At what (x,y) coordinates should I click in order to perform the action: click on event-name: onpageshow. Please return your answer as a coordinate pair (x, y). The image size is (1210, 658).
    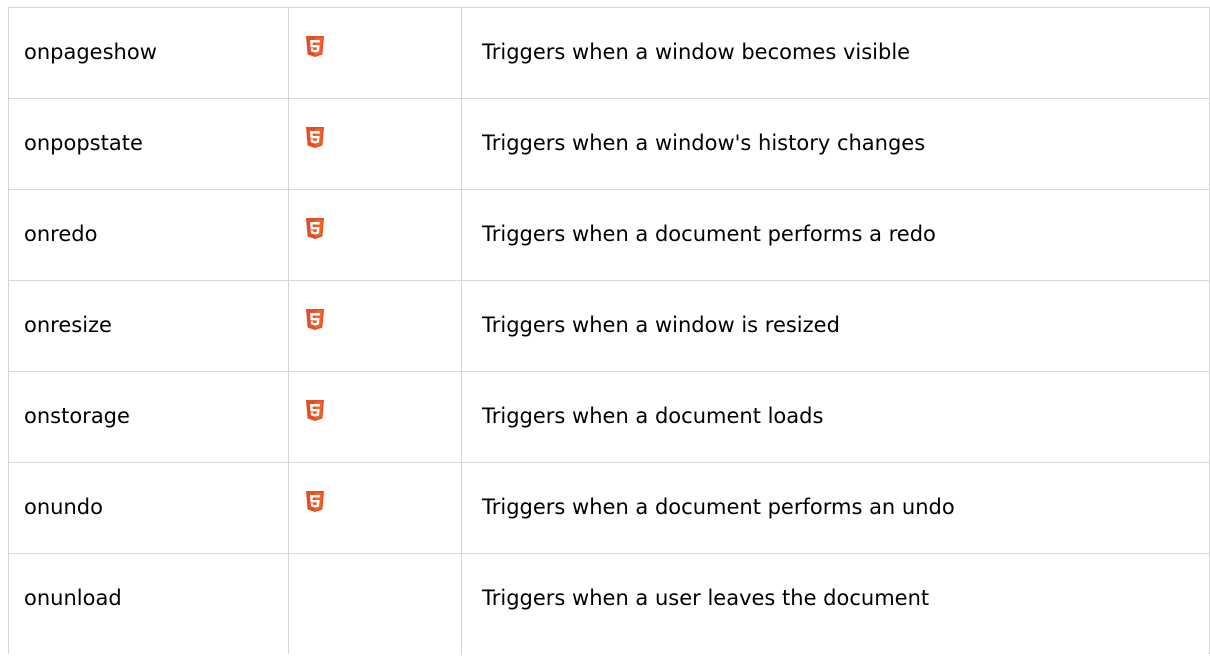
    Looking at the image, I should click on (148, 53).